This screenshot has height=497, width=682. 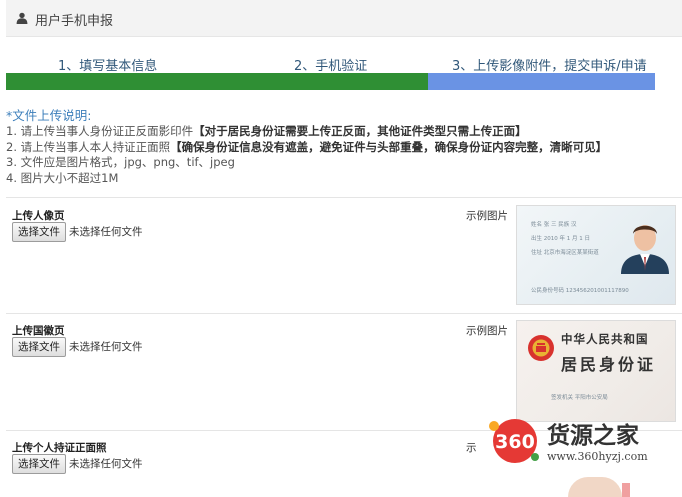 What do you see at coordinates (59, 448) in the screenshot?
I see `upload-holding-id-label: 上传个人持证正面照` at bounding box center [59, 448].